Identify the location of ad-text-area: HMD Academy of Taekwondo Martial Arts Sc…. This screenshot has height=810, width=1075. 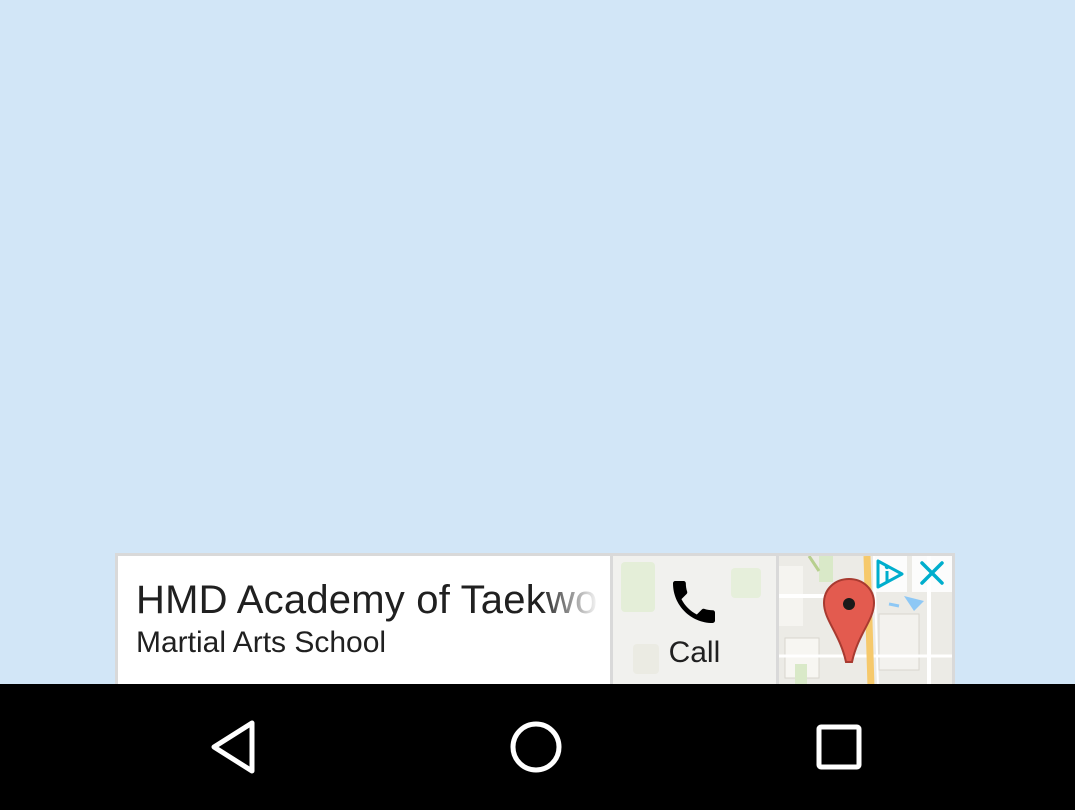
(364, 620).